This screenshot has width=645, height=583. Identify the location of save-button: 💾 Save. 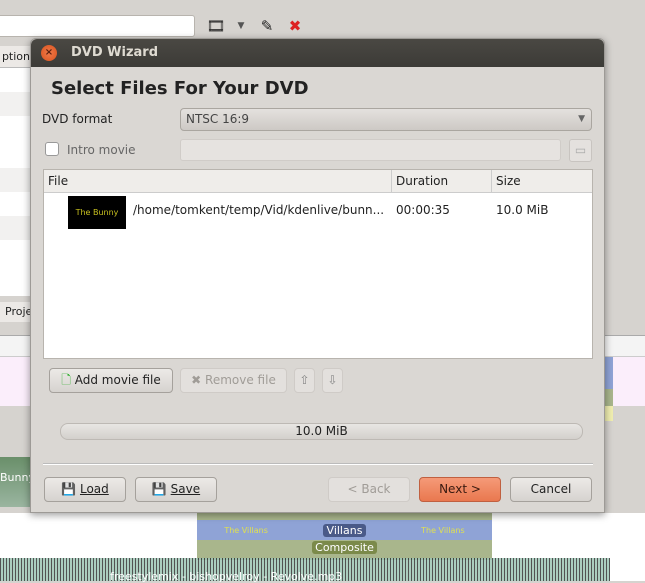
(176, 489).